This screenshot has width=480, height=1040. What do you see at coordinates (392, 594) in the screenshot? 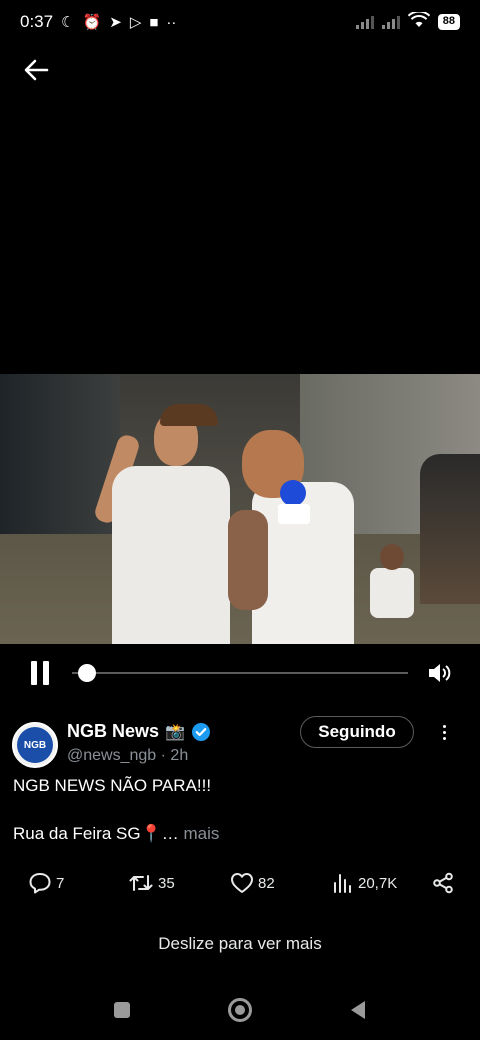
I see `child` at bounding box center [392, 594].